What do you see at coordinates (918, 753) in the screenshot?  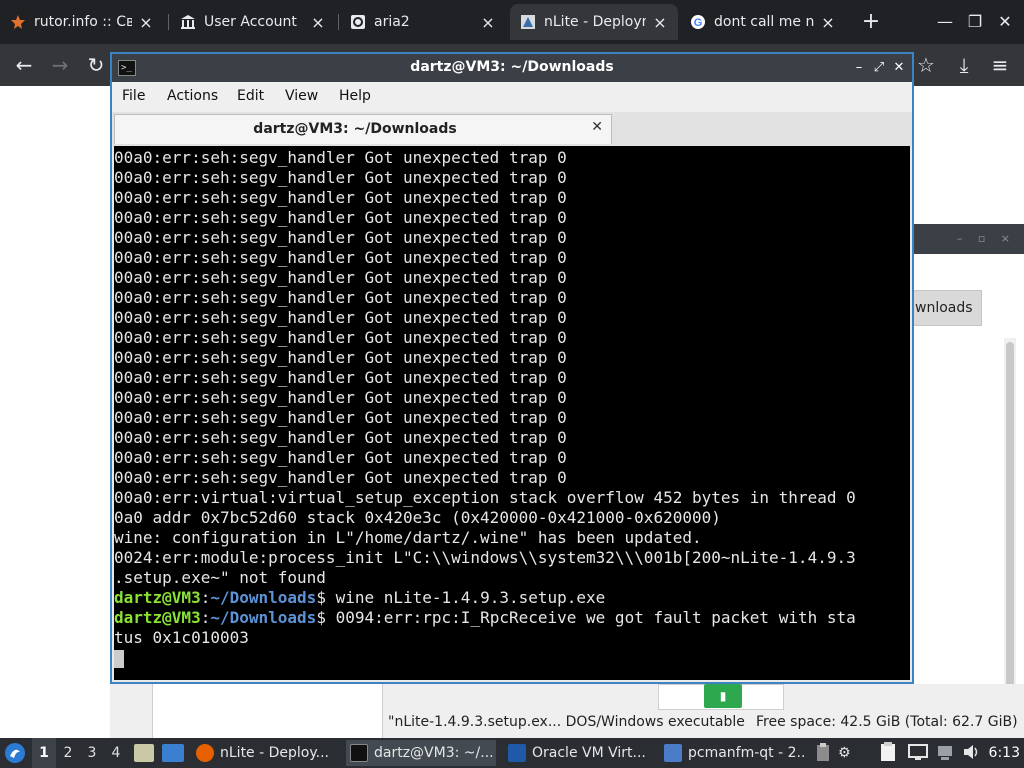 I see `display-icon` at bounding box center [918, 753].